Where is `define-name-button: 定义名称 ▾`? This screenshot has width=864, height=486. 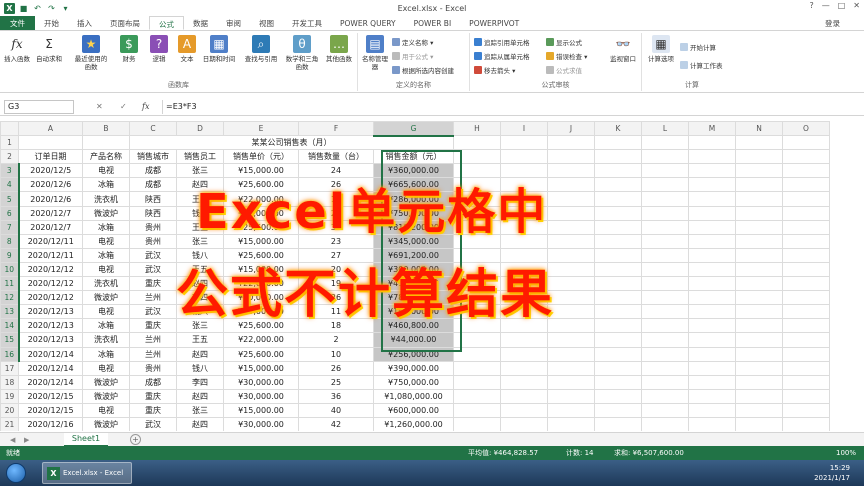
define-name-button: 定义名称 ▾ is located at coordinates (412, 43).